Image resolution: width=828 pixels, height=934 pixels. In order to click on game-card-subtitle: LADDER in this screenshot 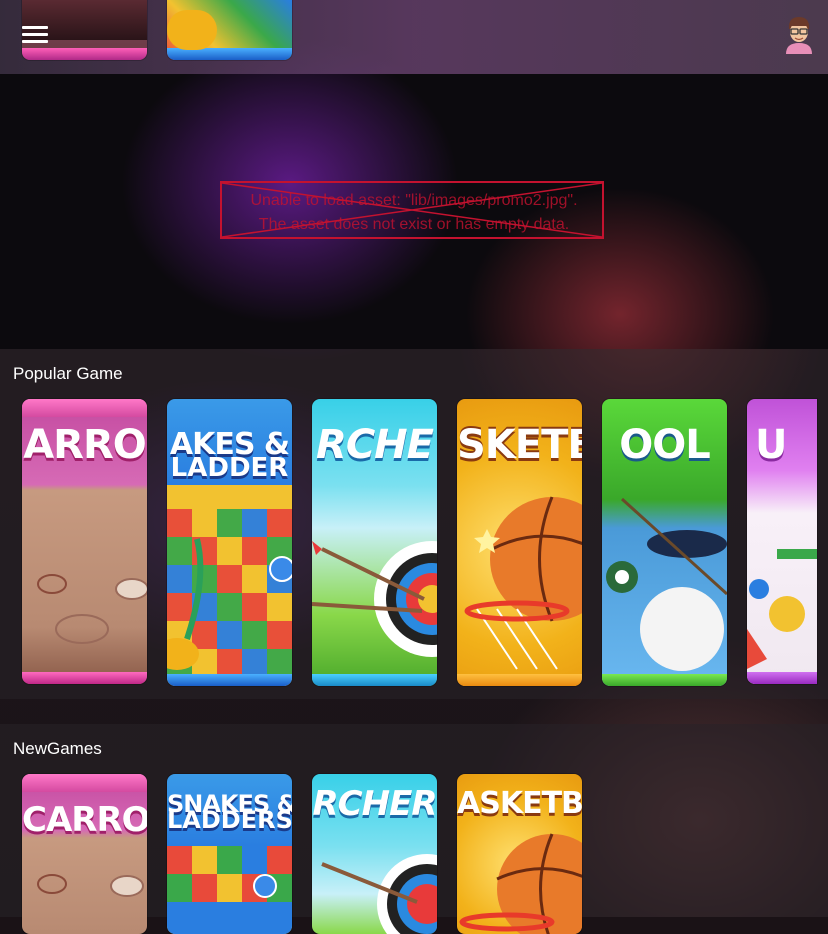, I will do `click(229, 468)`.